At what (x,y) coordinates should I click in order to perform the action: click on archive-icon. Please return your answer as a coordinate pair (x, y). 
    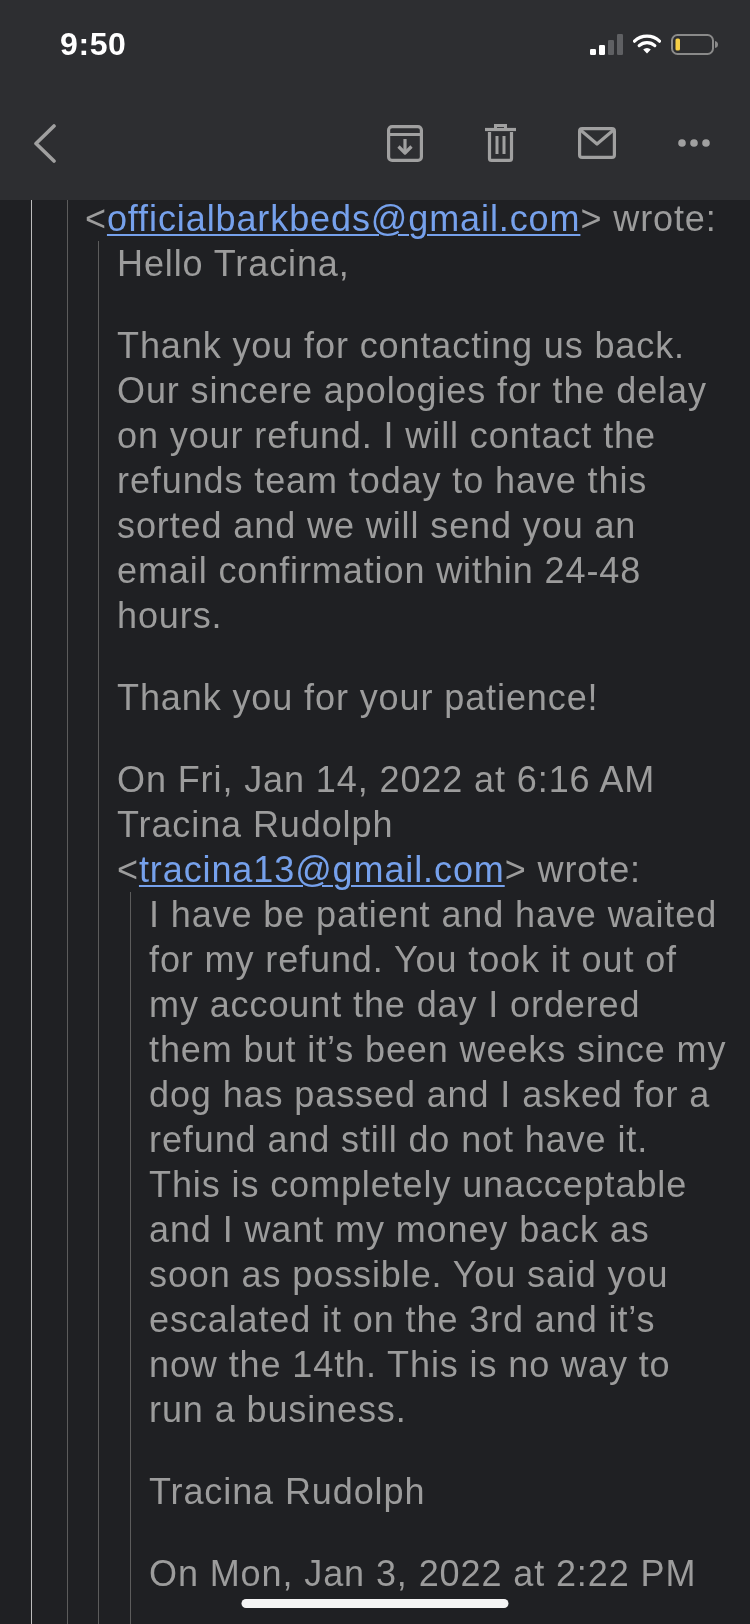
    Looking at the image, I should click on (405, 143).